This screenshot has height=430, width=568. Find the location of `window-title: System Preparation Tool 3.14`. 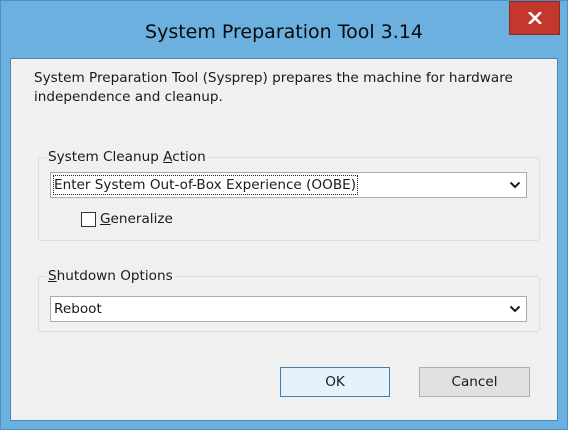

window-title: System Preparation Tool 3.14 is located at coordinates (284, 32).